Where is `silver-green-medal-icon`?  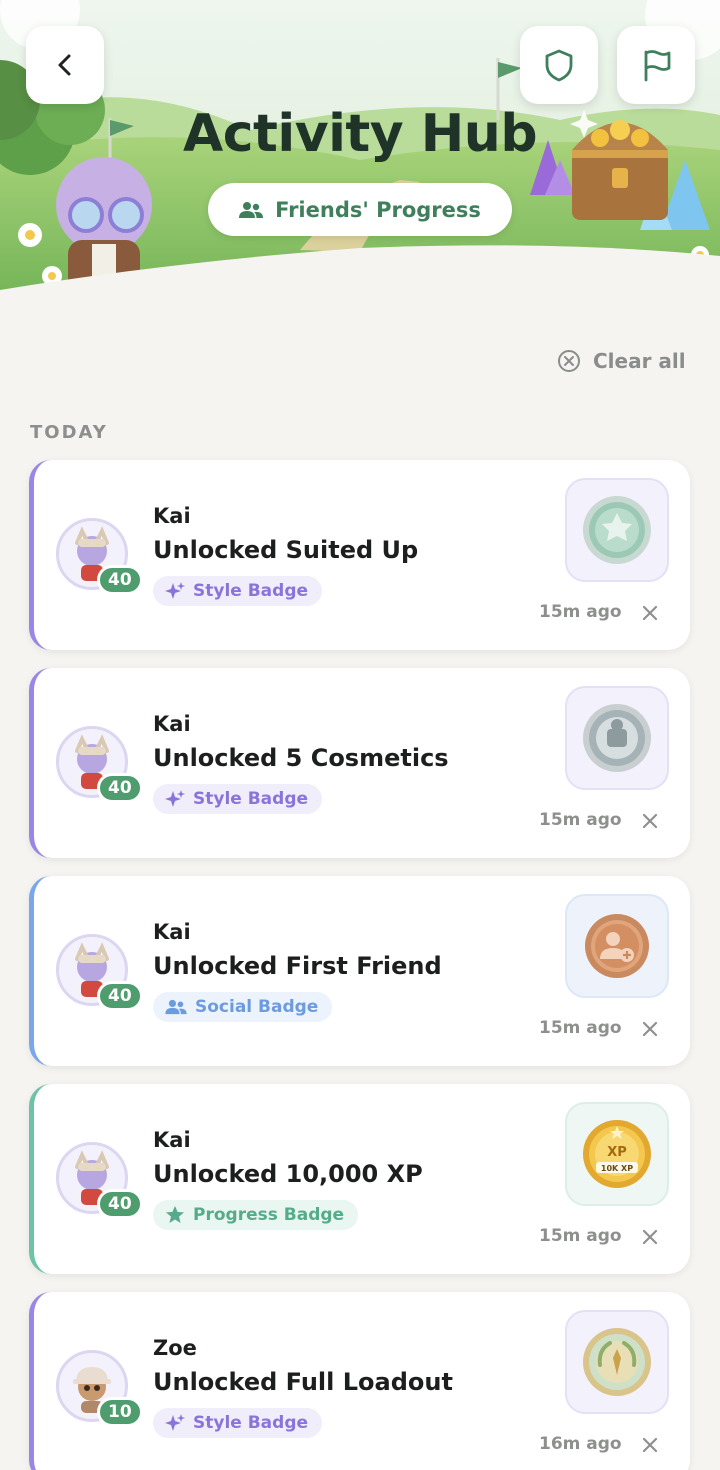
silver-green-medal-icon is located at coordinates (617, 530).